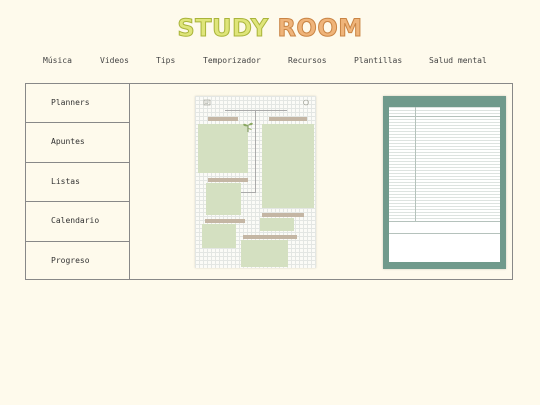  I want to click on nav-item-salud-mental: Salud mental, so click(458, 60).